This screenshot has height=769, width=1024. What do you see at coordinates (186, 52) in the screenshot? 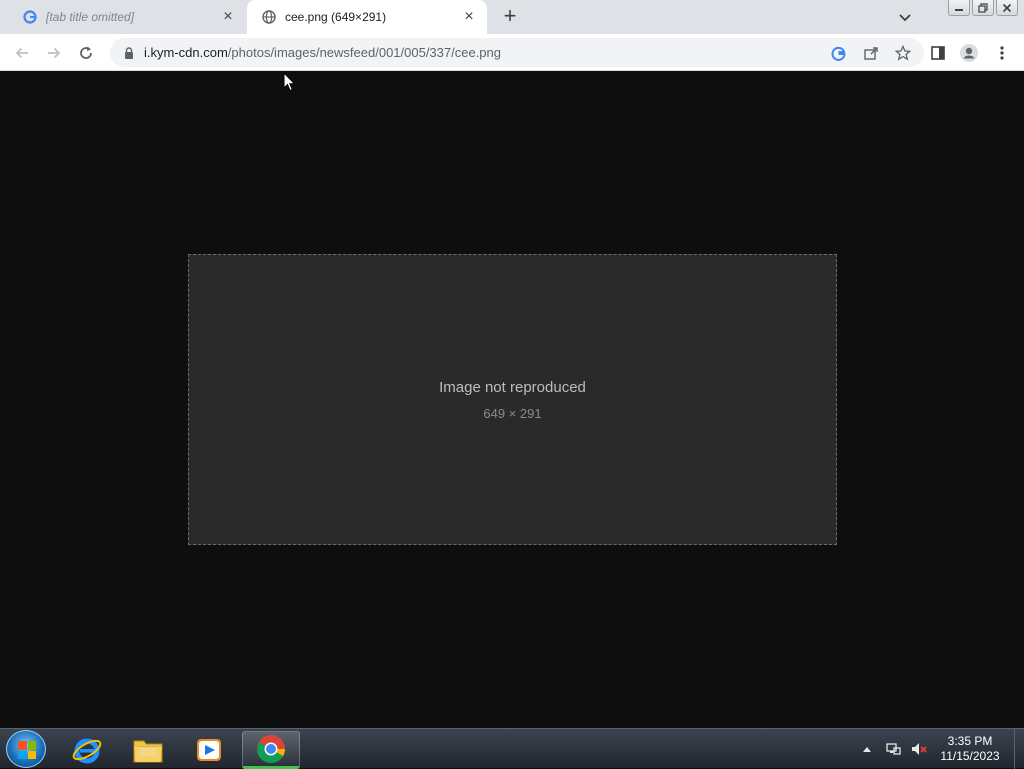
I see `url-host: i.kym-cdn.com` at bounding box center [186, 52].